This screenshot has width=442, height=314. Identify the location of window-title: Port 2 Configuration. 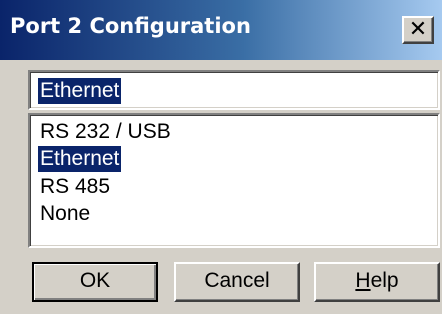
(130, 26).